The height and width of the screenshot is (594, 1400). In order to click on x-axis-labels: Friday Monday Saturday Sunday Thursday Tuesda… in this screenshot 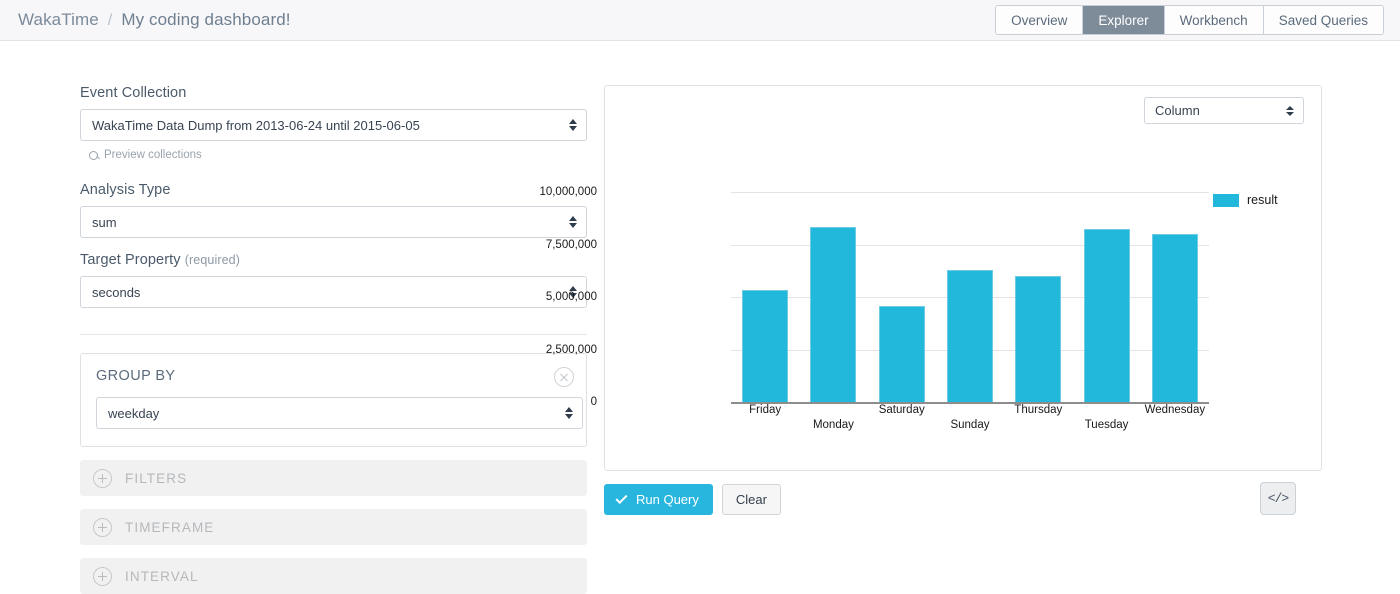, I will do `click(970, 417)`.